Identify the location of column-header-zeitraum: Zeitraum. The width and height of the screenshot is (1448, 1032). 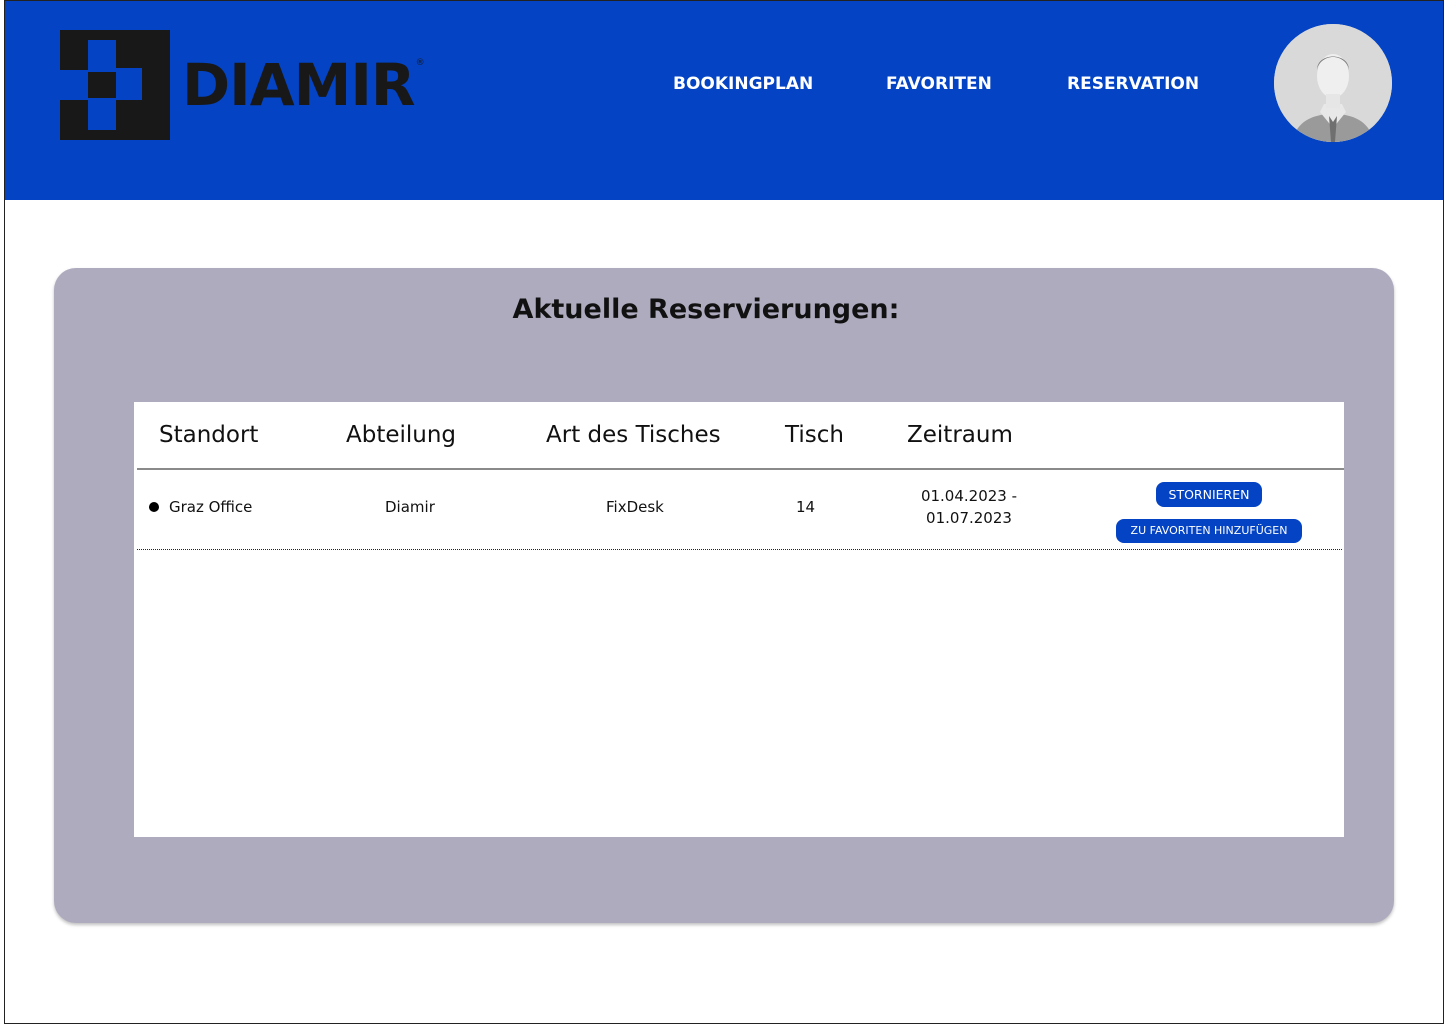
(960, 435).